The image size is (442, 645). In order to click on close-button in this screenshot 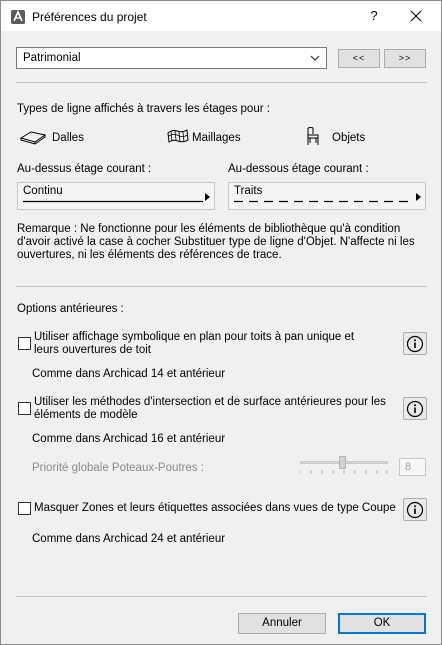, I will do `click(416, 16)`.